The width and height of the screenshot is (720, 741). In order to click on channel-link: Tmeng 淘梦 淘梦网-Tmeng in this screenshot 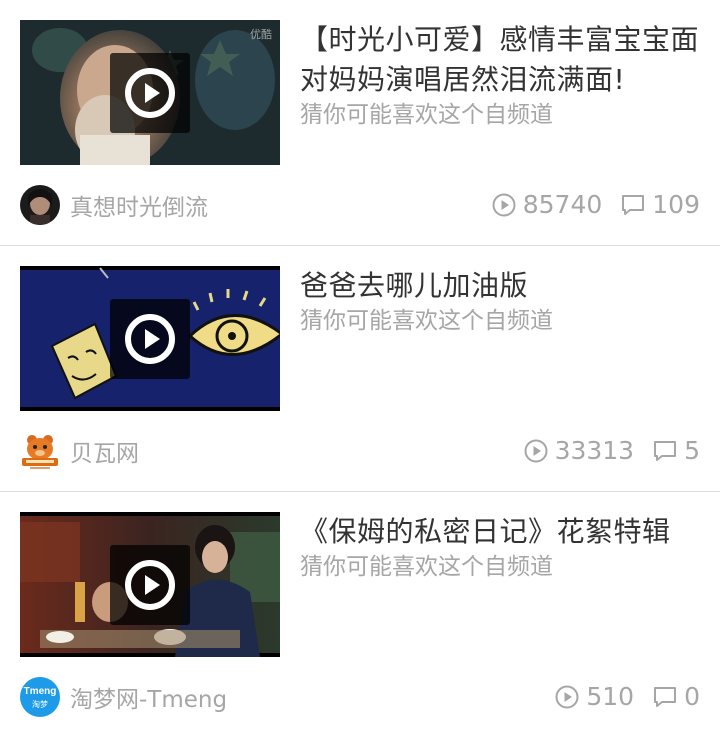, I will do `click(123, 697)`.